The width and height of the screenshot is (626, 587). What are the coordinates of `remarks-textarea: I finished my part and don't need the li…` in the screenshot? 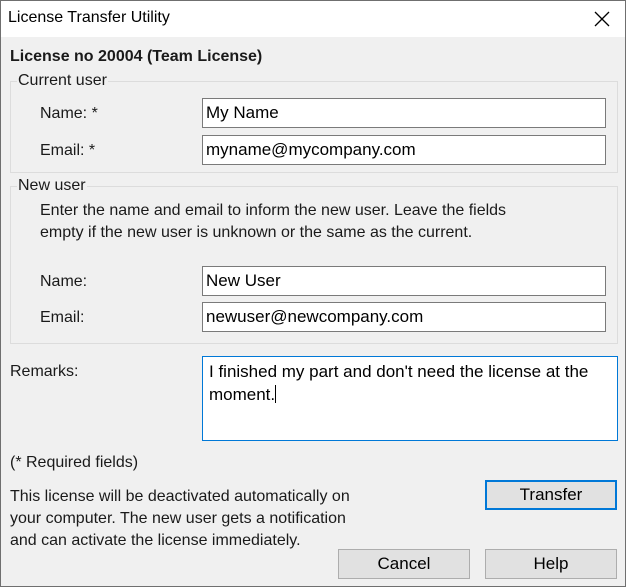 It's located at (410, 398).